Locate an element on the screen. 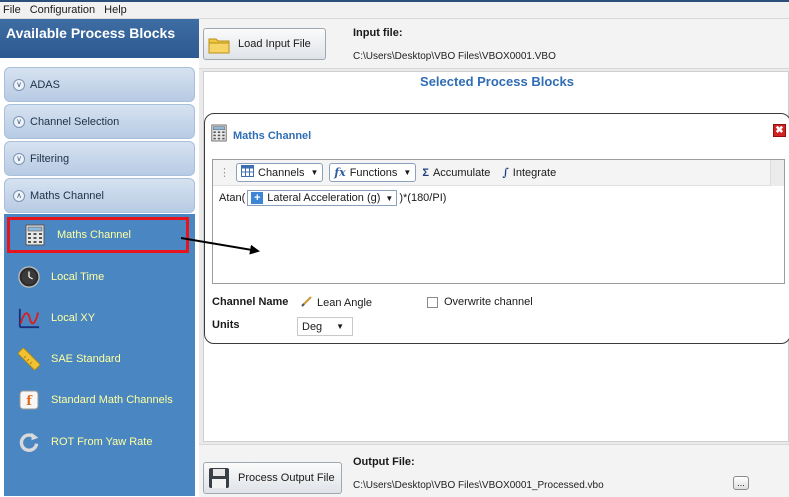 The image size is (789, 497). function-icon: fx is located at coordinates (340, 172).